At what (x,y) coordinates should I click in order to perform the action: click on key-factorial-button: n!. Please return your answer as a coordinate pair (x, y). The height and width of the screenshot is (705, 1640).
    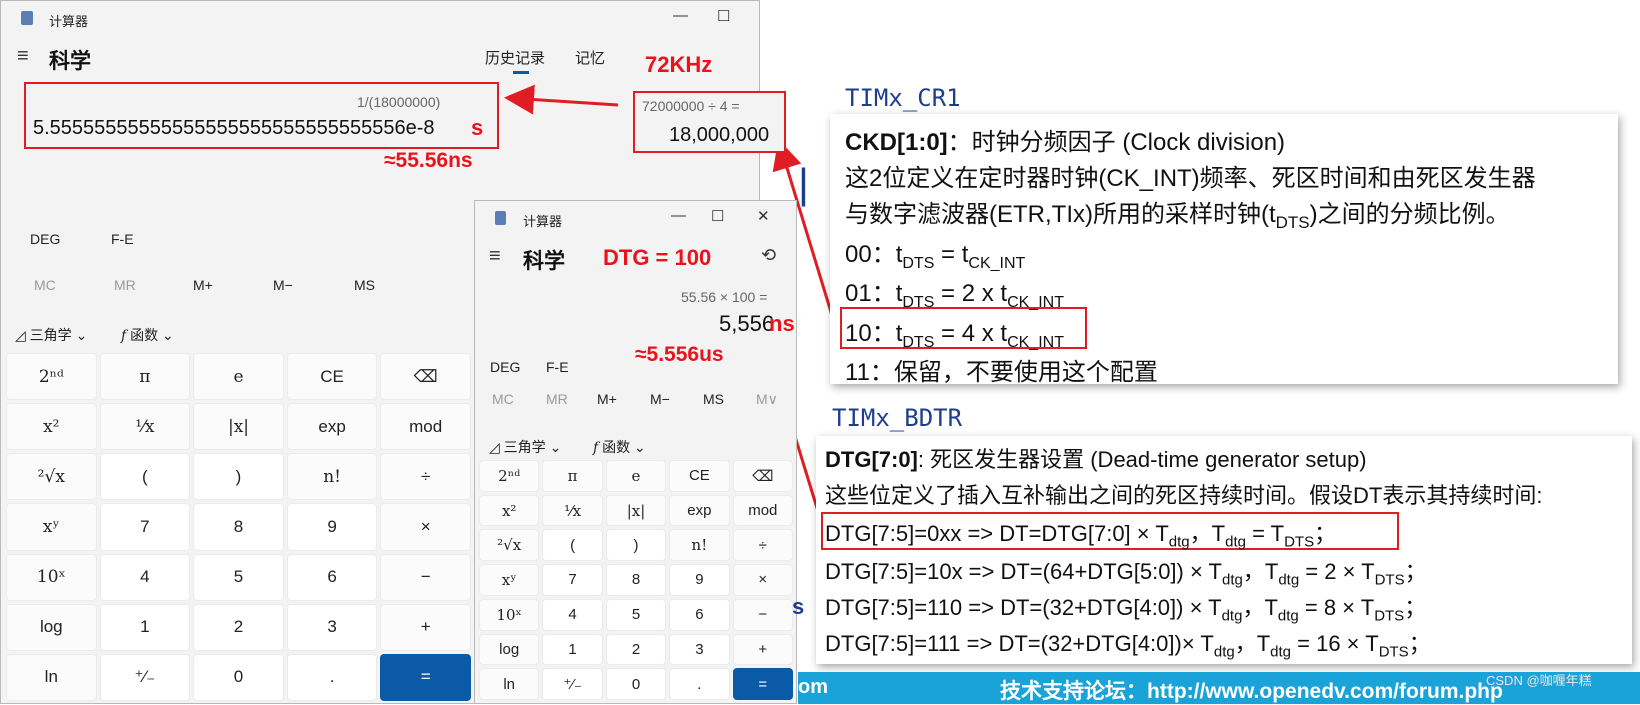
    Looking at the image, I should click on (699, 545).